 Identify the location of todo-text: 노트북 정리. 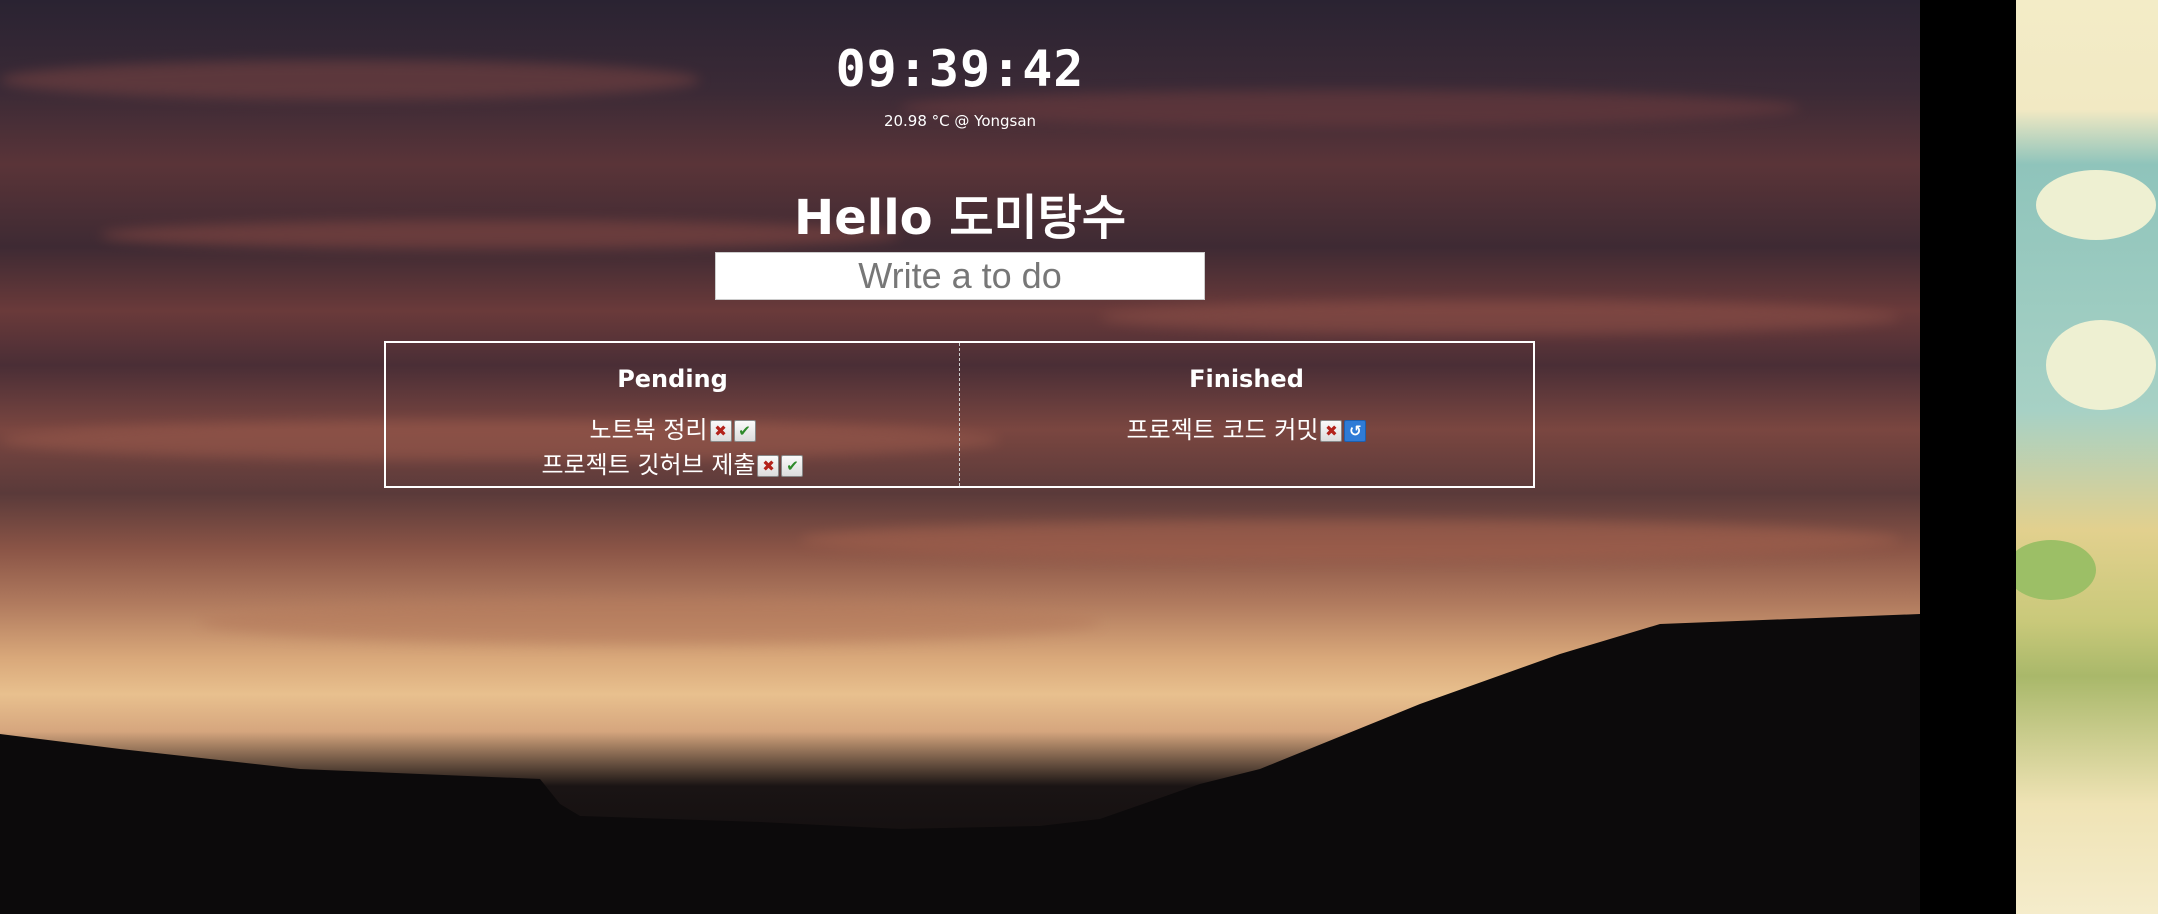
(648, 430).